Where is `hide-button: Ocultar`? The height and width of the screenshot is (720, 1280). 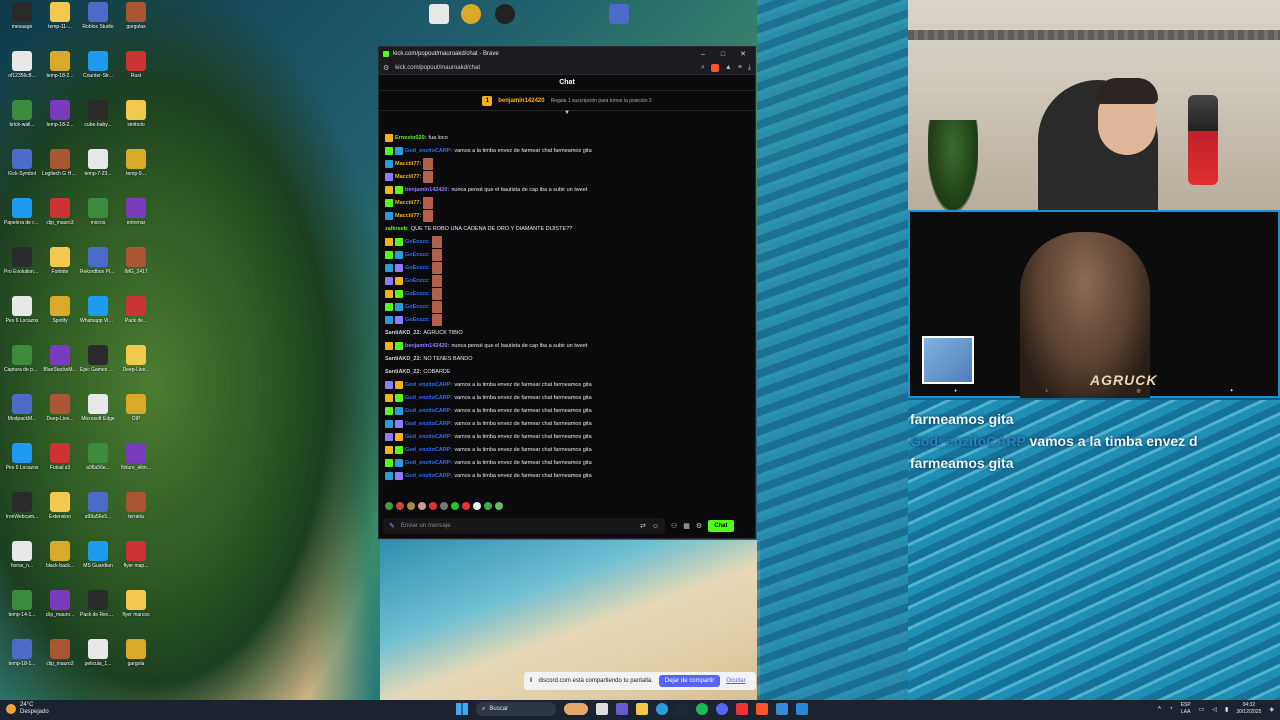
hide-button: Ocultar is located at coordinates (735, 681).